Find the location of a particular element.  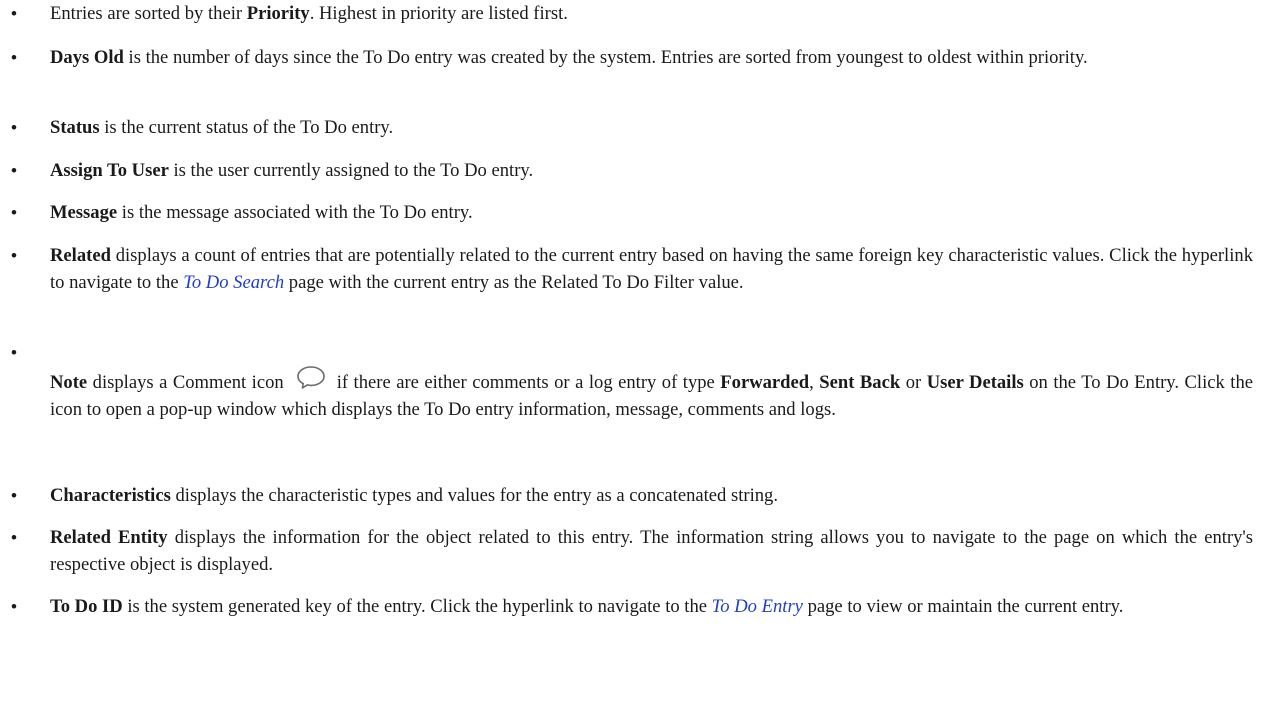

to-do-entry-link: To Do Entry is located at coordinates (757, 606).